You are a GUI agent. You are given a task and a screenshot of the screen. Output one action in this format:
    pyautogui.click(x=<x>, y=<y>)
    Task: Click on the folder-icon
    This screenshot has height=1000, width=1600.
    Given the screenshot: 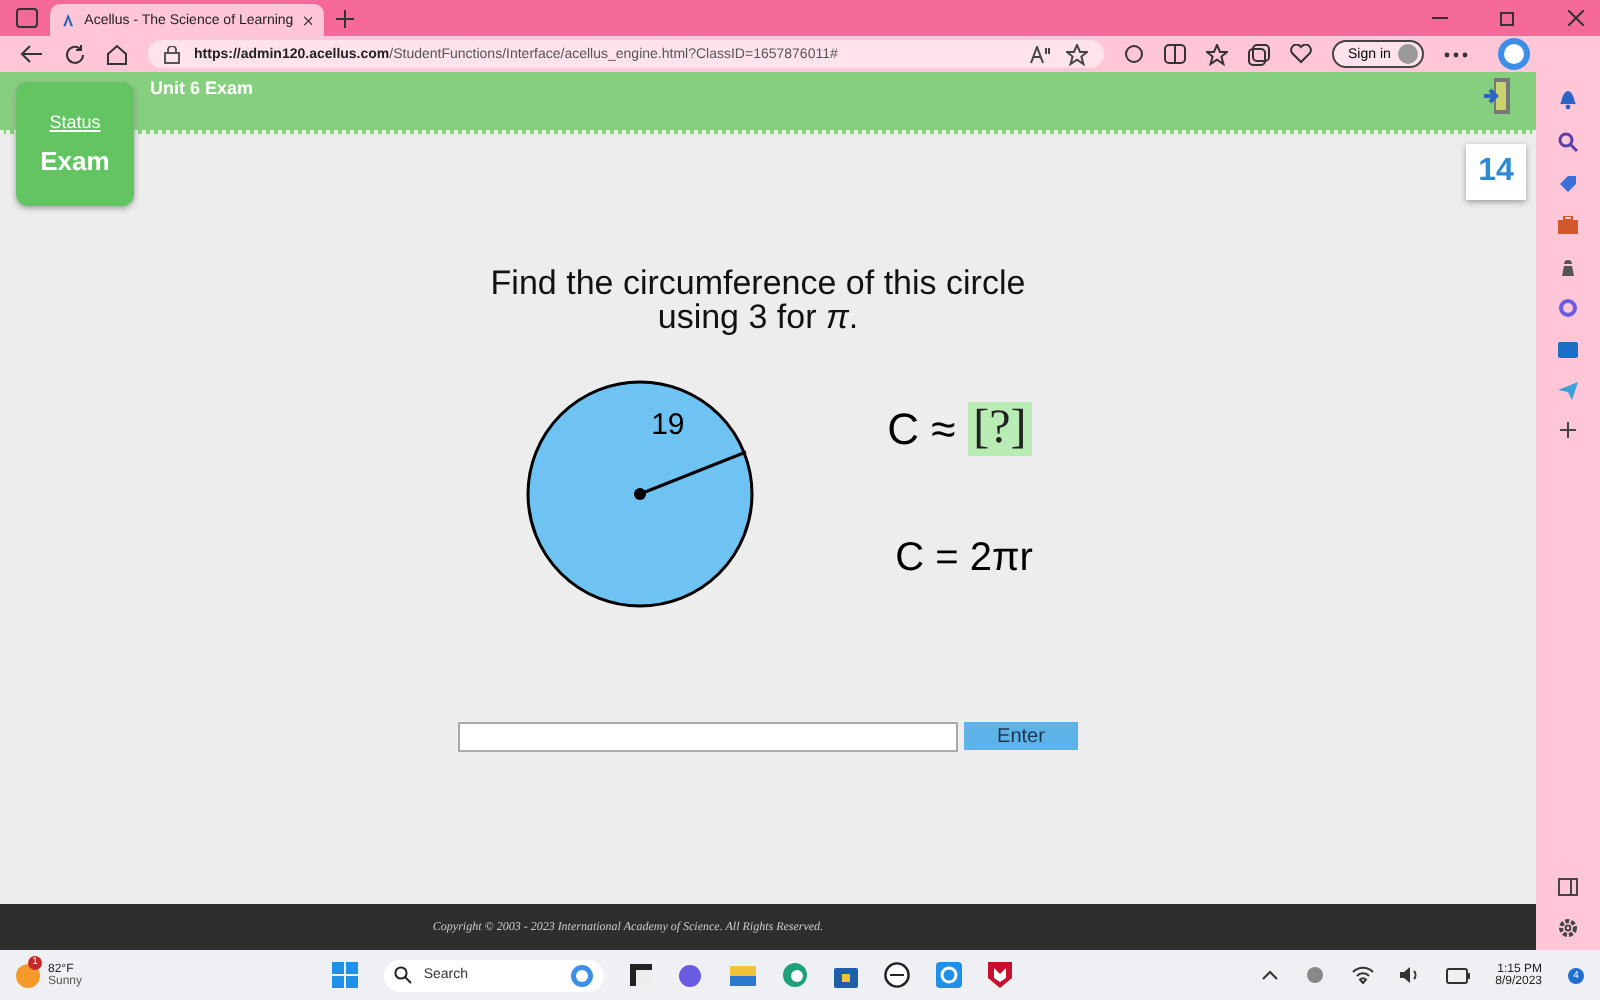 What is the action you would take?
    pyautogui.click(x=742, y=975)
    